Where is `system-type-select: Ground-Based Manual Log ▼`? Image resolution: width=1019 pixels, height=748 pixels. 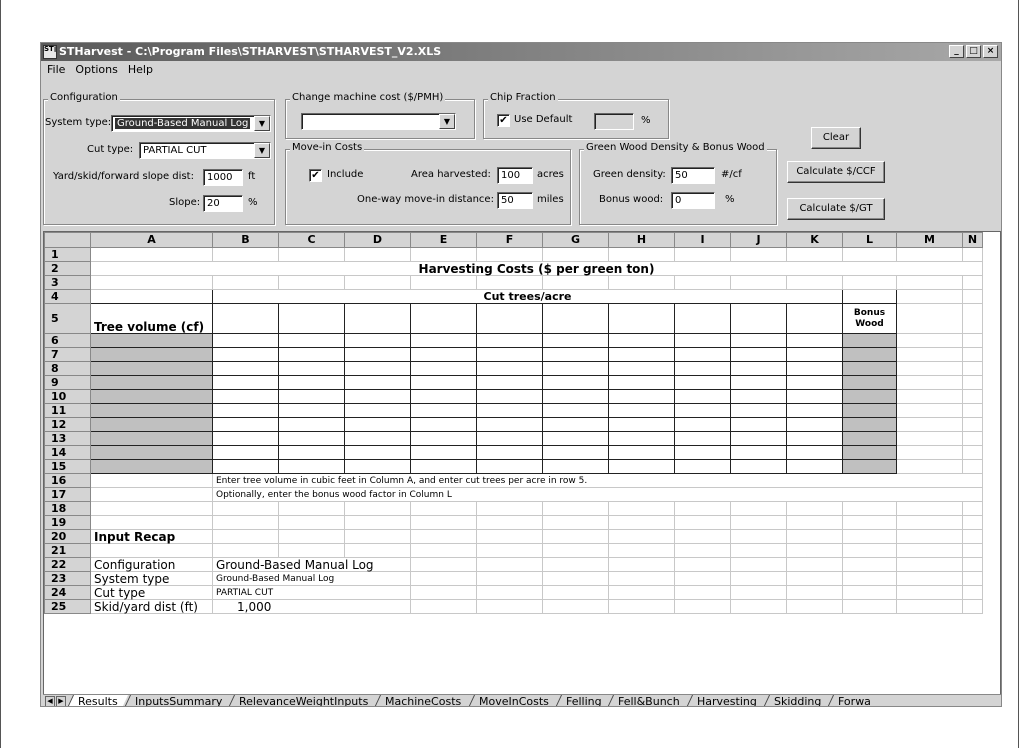
system-type-select: Ground-Based Manual Log ▼ is located at coordinates (191, 123).